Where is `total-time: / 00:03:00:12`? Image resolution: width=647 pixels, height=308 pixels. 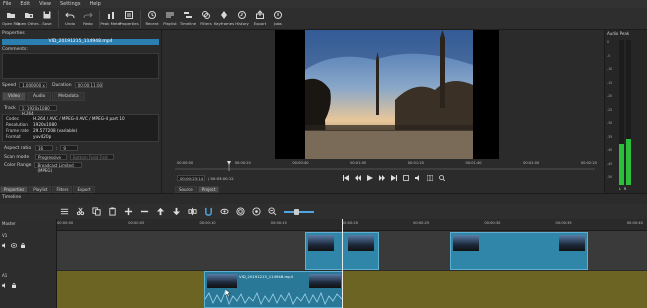 total-time: / 00:03:00:12 is located at coordinates (221, 178).